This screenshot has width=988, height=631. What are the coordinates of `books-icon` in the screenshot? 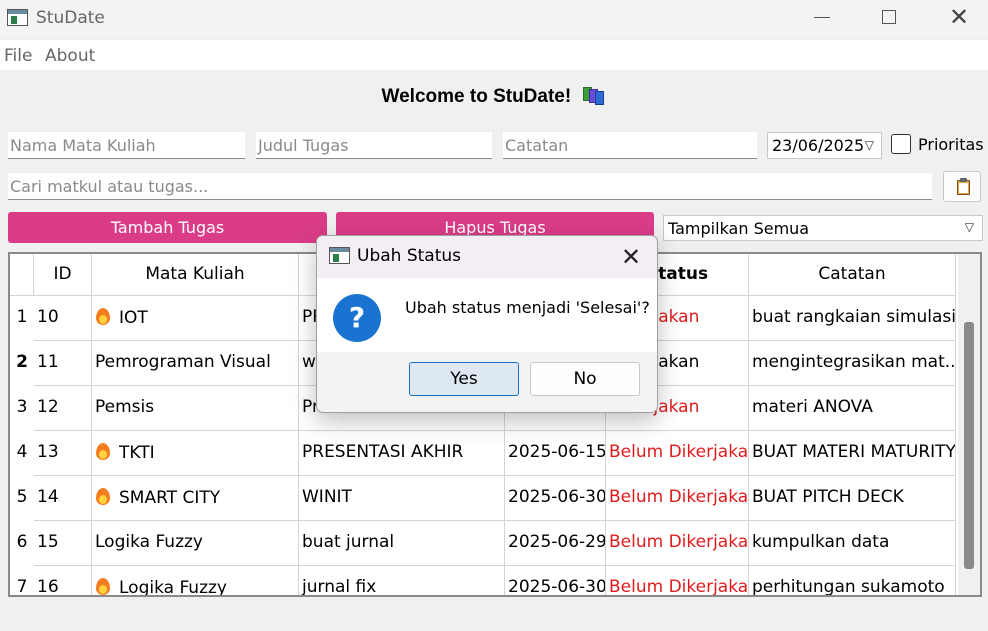 It's located at (594, 95).